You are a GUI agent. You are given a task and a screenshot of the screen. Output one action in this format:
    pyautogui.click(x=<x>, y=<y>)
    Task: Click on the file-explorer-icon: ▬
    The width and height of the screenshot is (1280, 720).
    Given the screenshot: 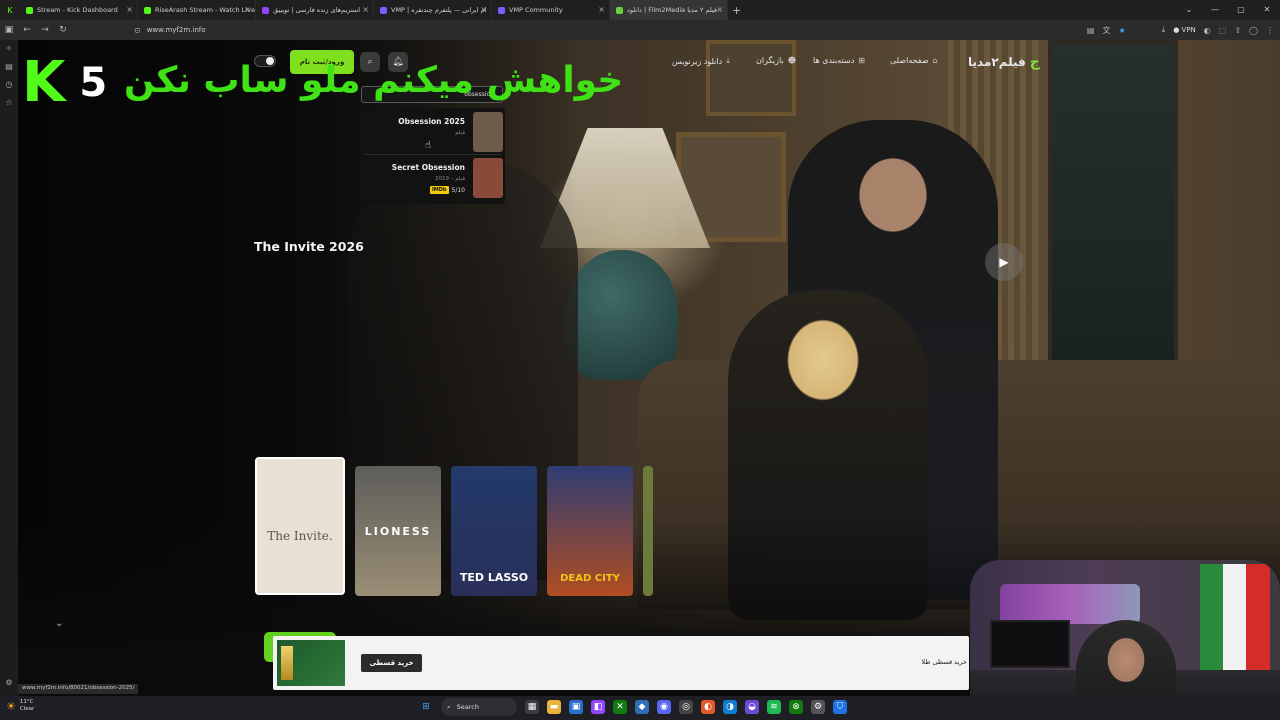 What is the action you would take?
    pyautogui.click(x=554, y=707)
    